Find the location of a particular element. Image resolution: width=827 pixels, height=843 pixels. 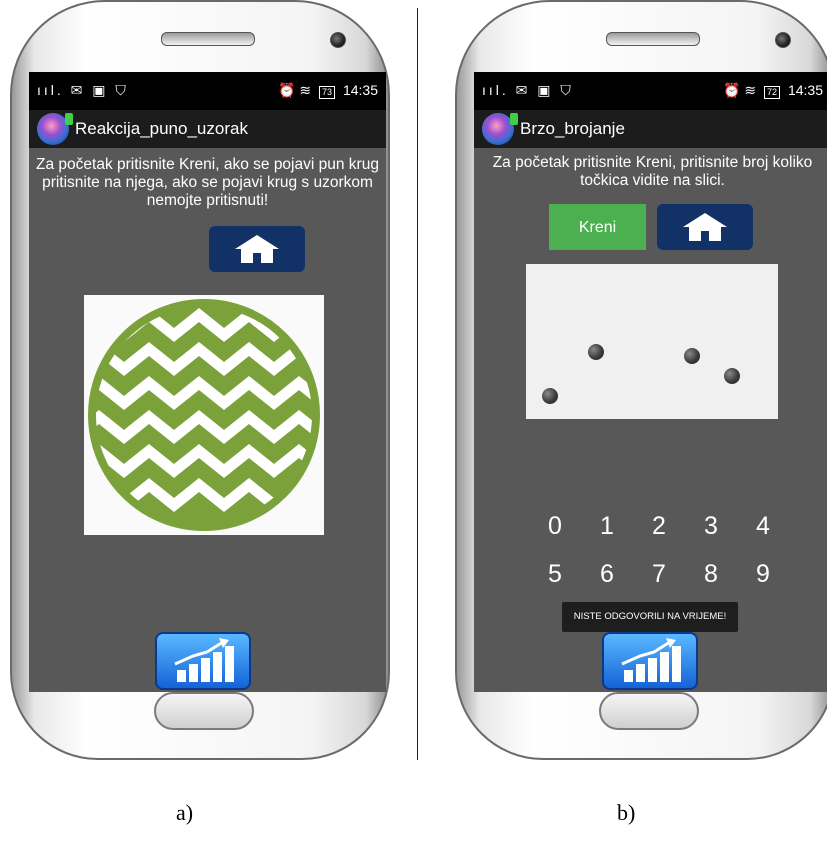

digit-row-top: 0 1 2 3 4 is located at coordinates (659, 526).